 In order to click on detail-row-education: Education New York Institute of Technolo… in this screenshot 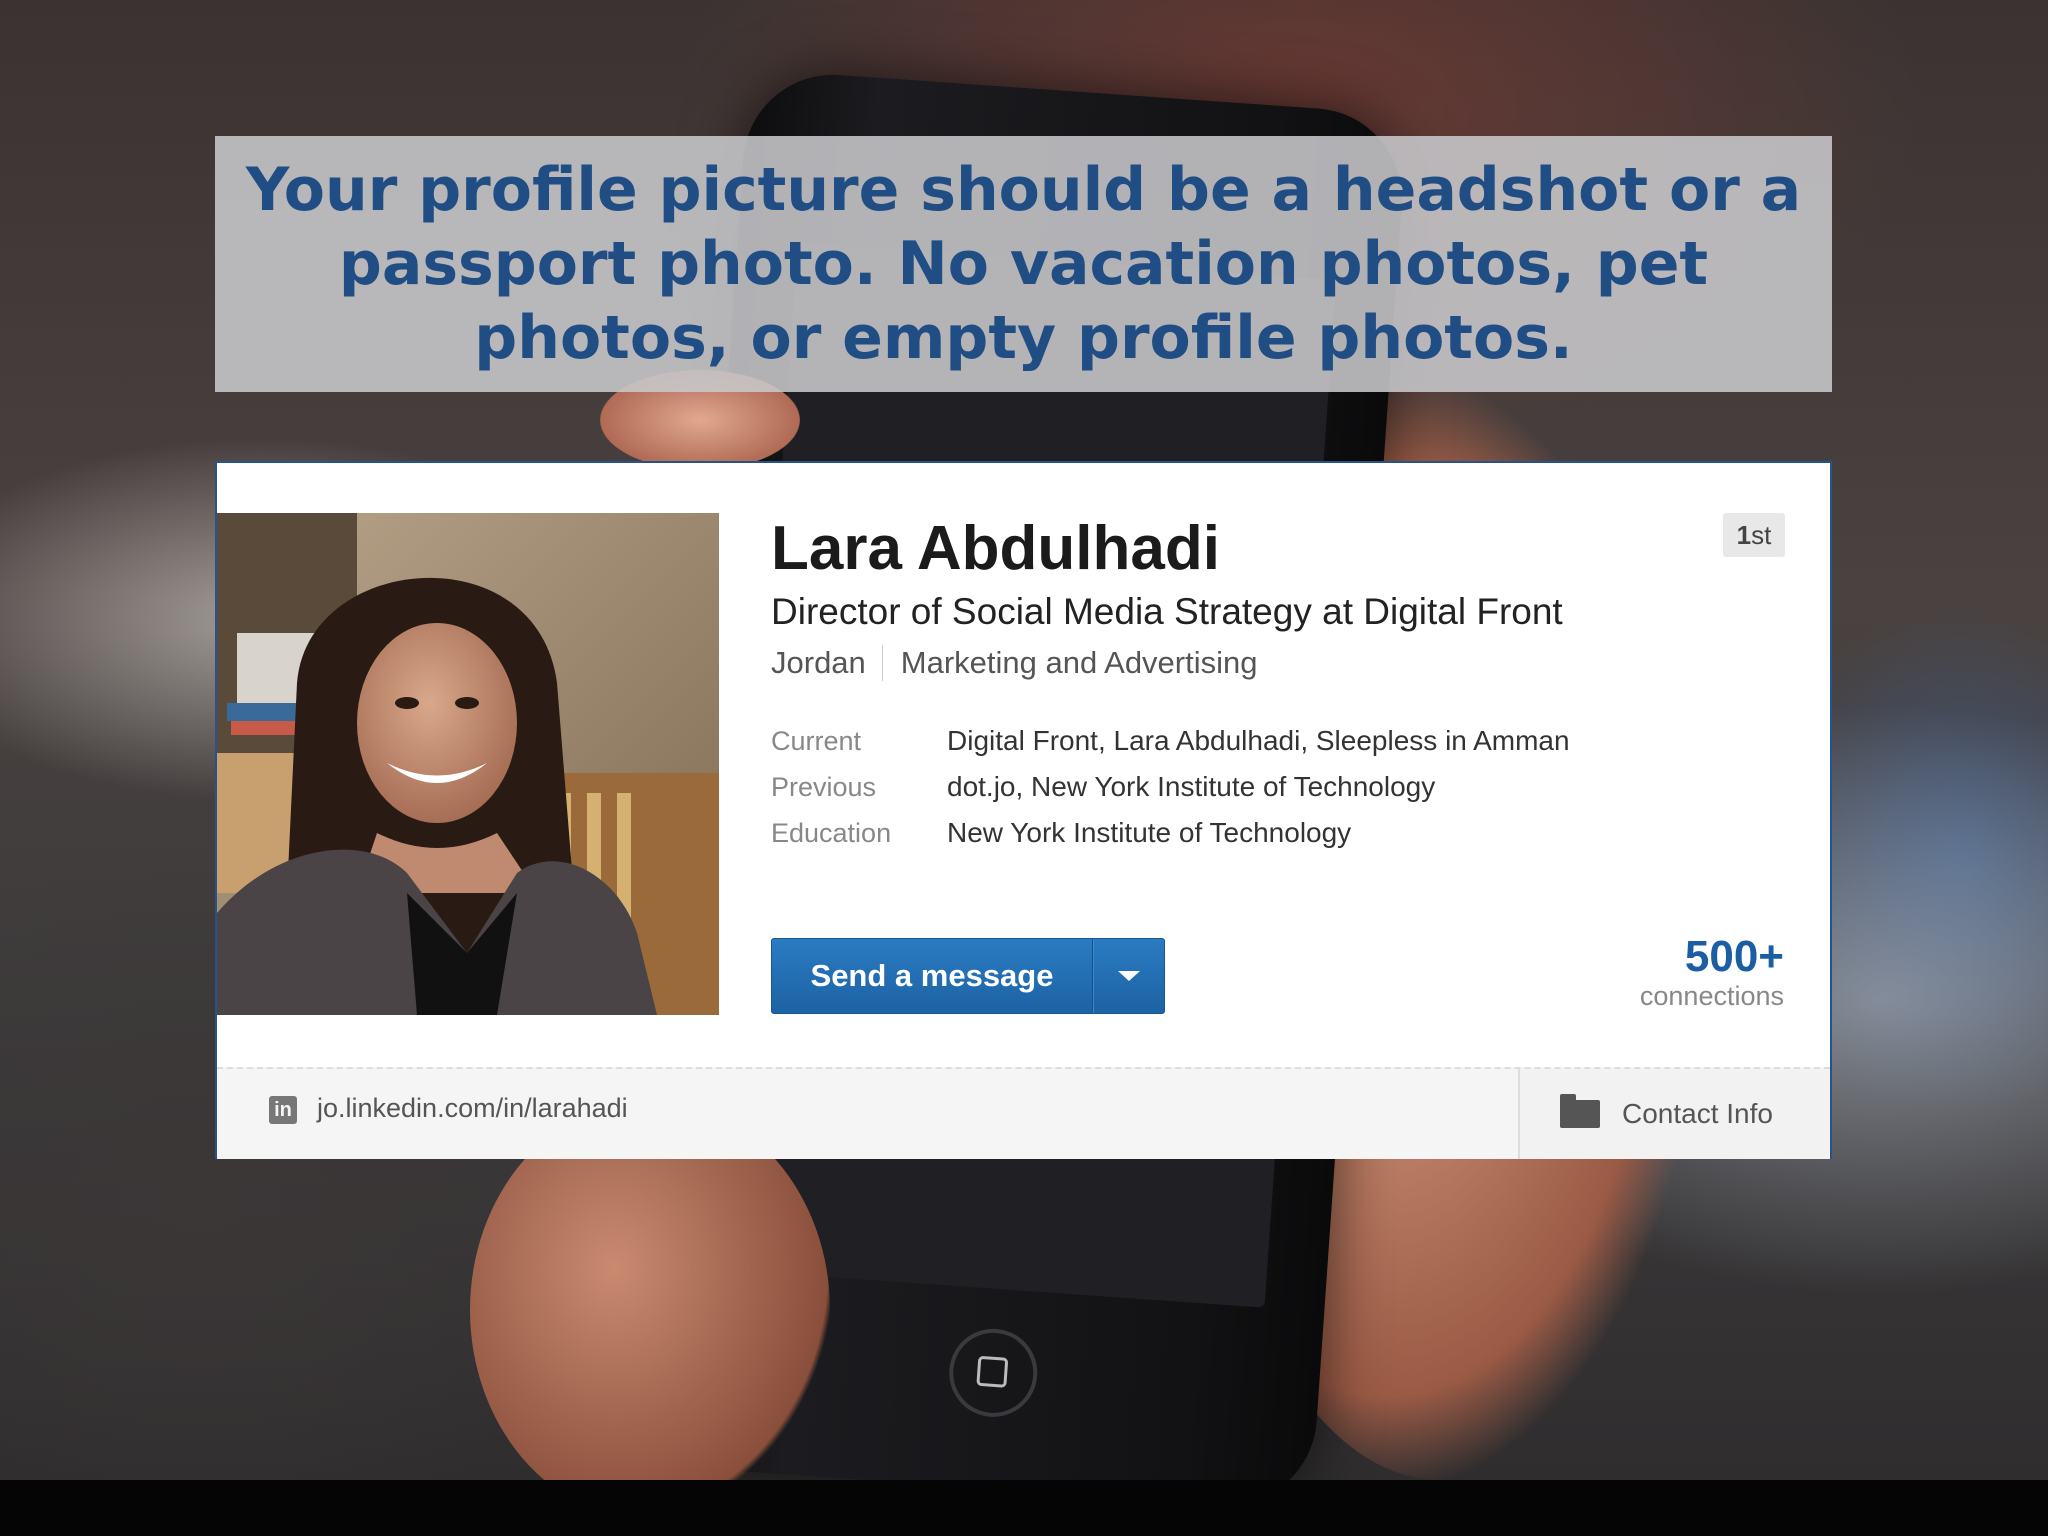, I will do `click(1170, 833)`.